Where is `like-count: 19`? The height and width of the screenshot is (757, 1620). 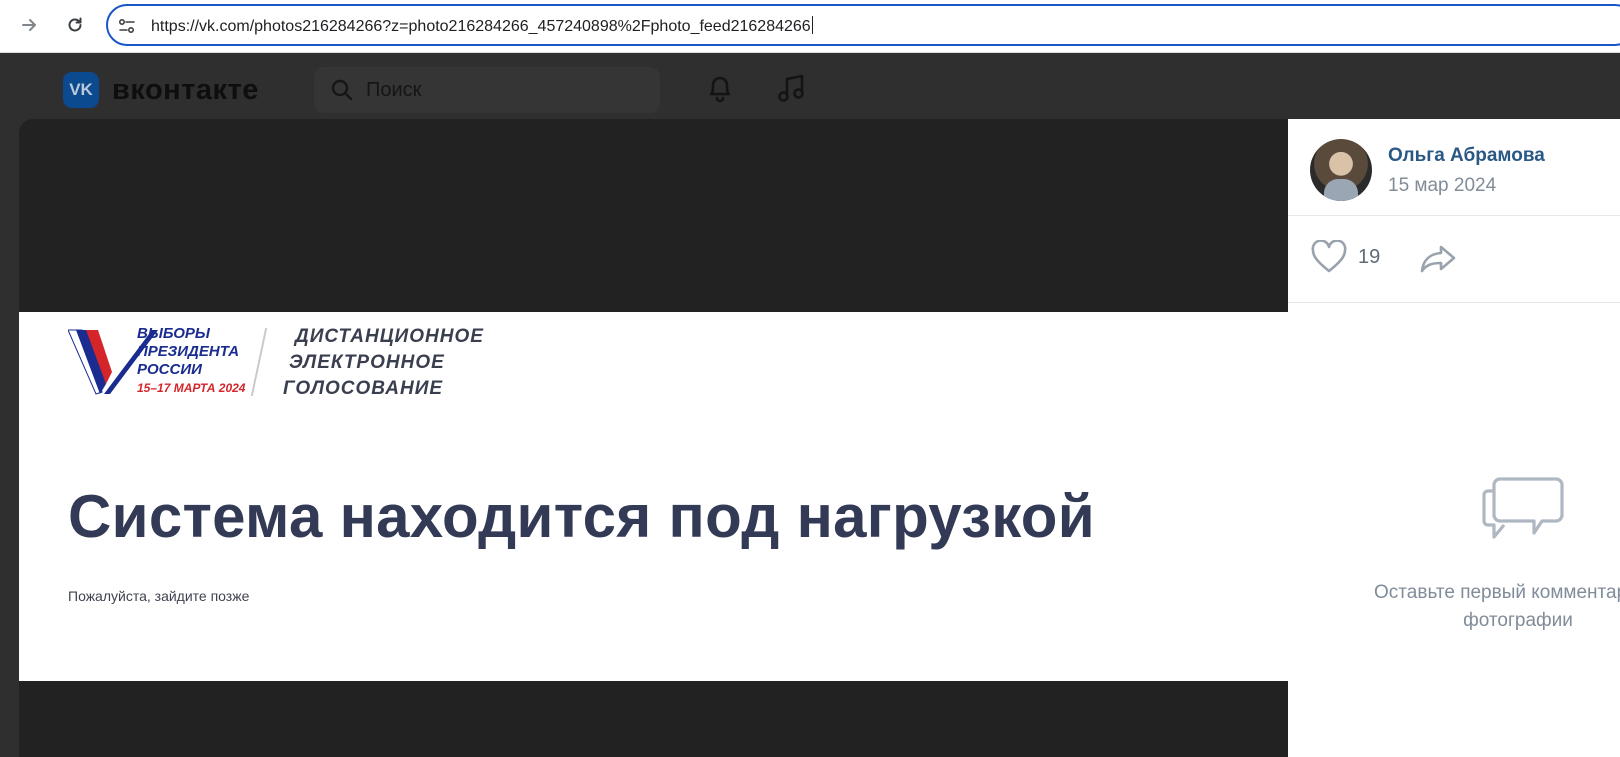 like-count: 19 is located at coordinates (1369, 256).